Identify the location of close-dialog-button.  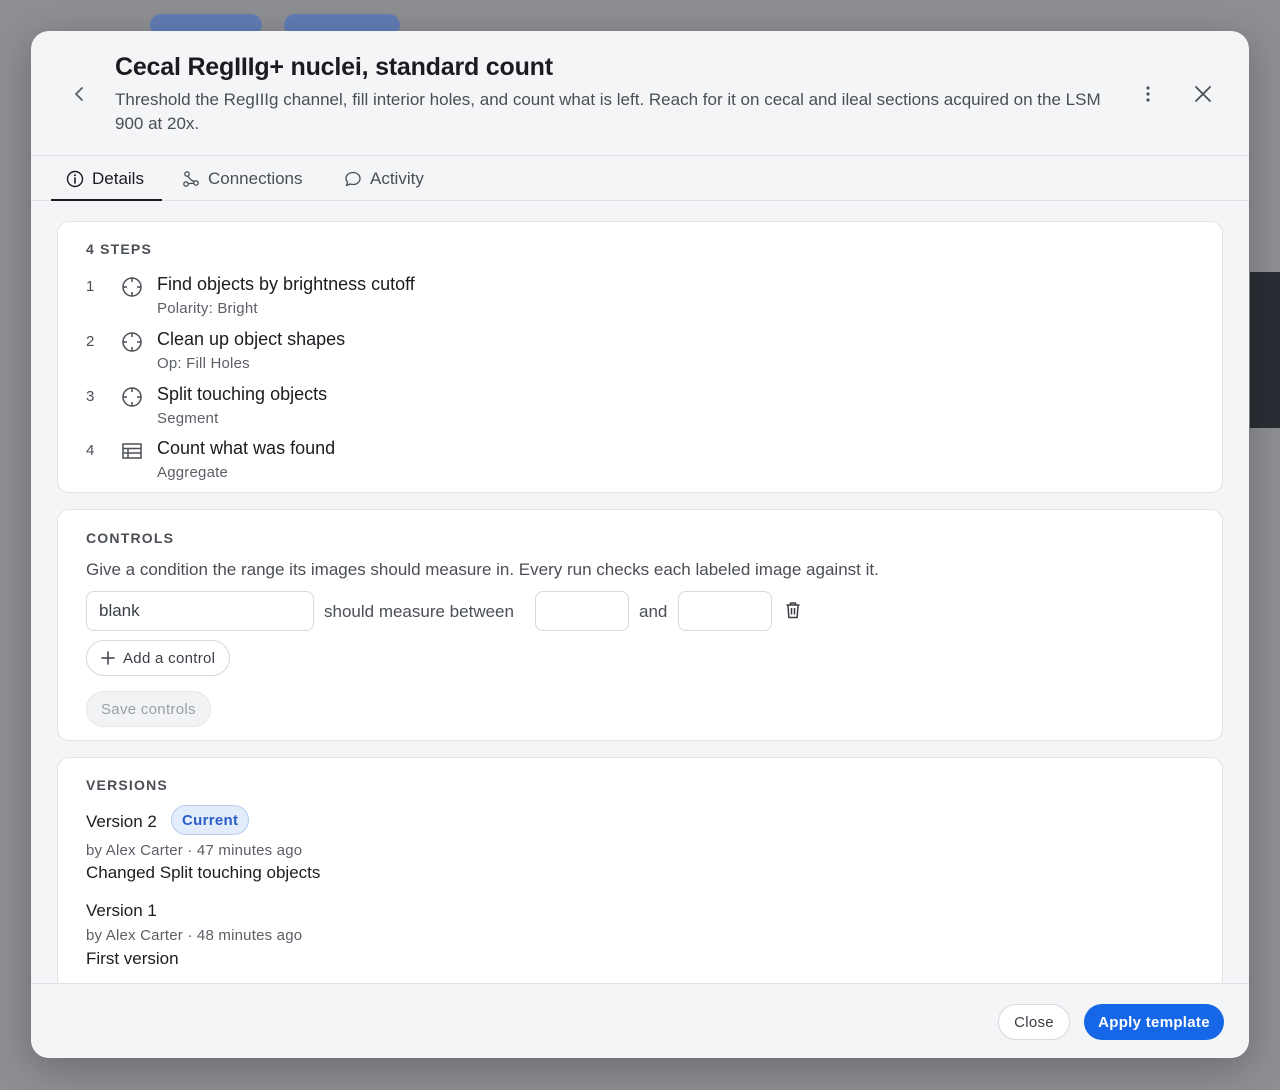
(1203, 94).